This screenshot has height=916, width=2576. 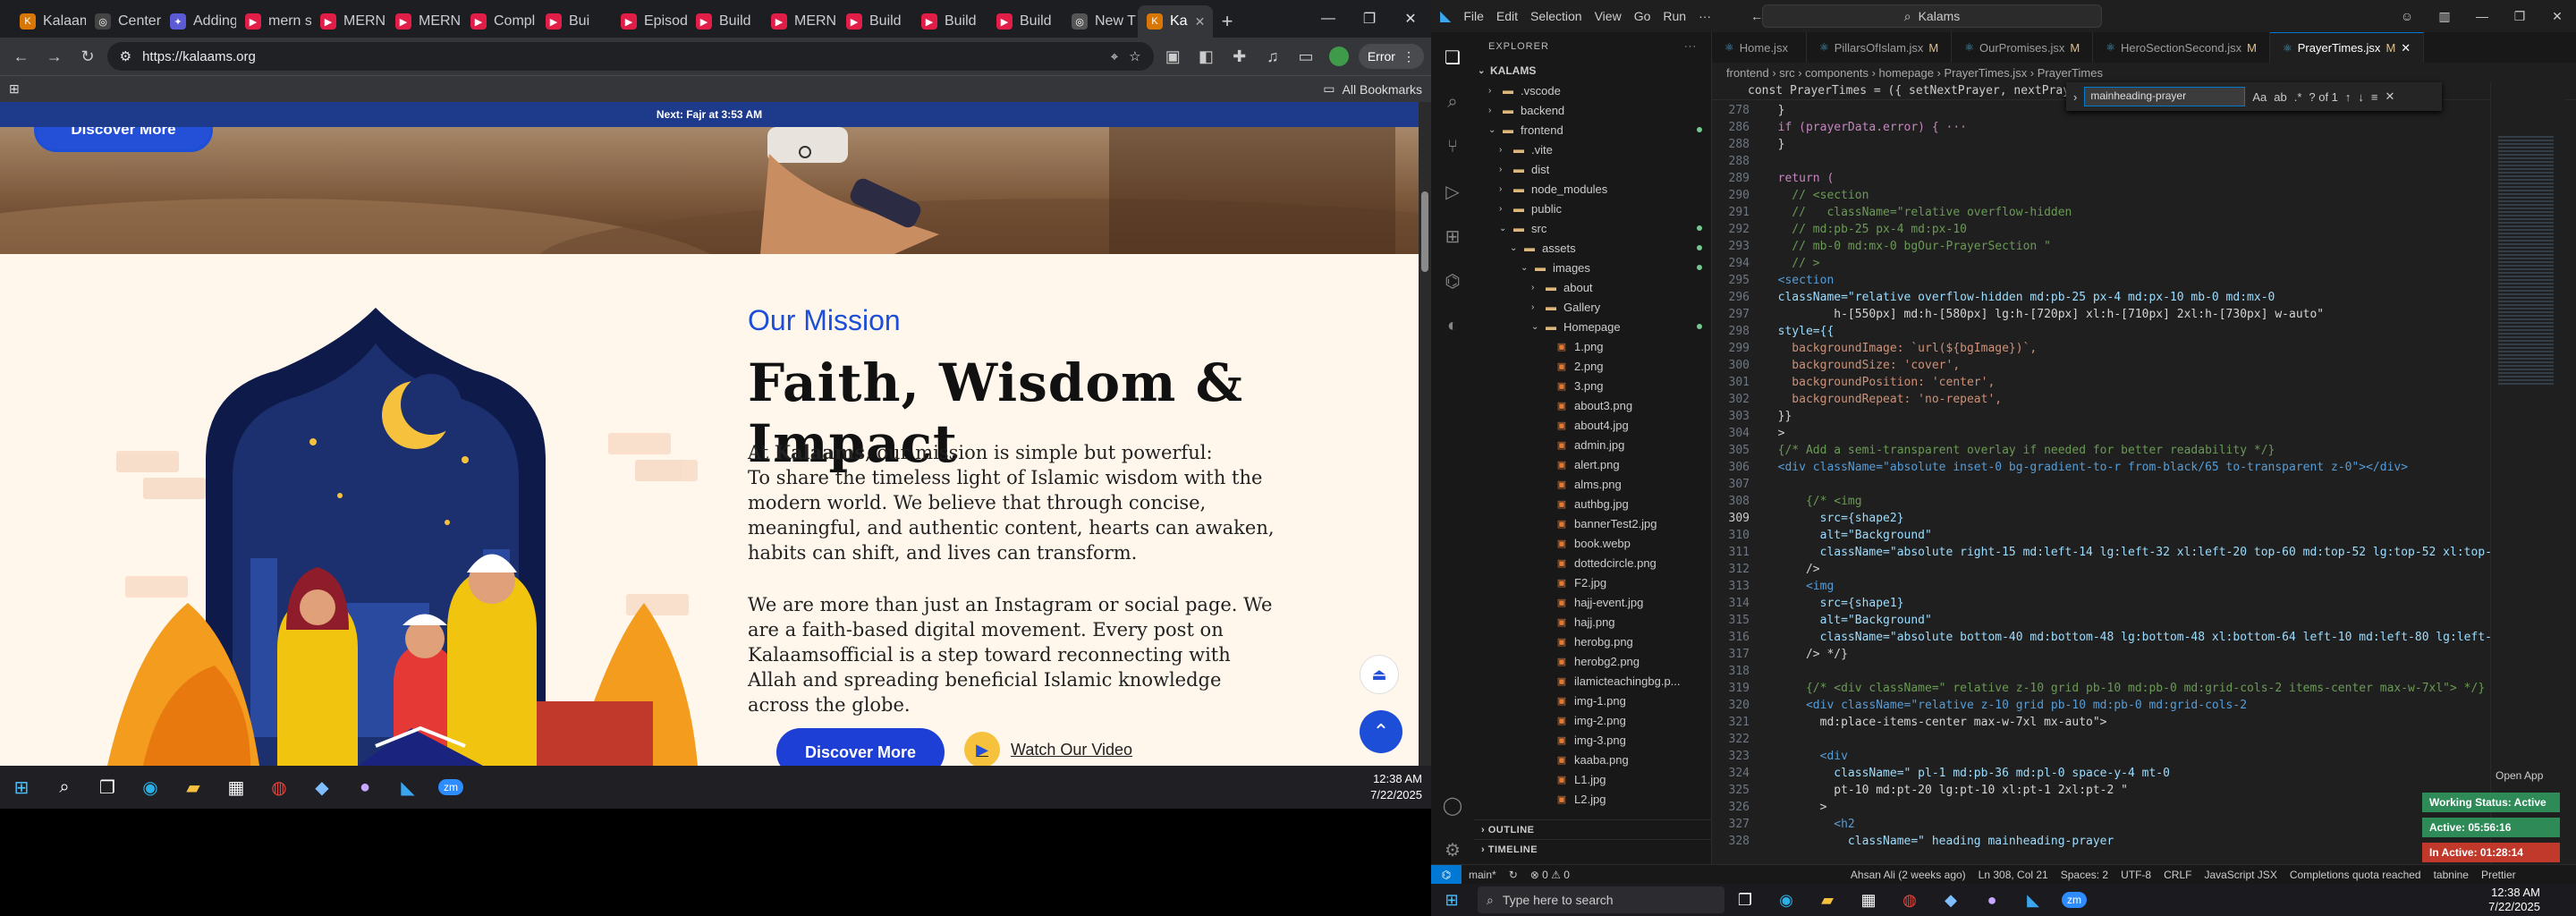 I want to click on left-clock: 12:38 AM 7/22/2025, so click(x=1396, y=787).